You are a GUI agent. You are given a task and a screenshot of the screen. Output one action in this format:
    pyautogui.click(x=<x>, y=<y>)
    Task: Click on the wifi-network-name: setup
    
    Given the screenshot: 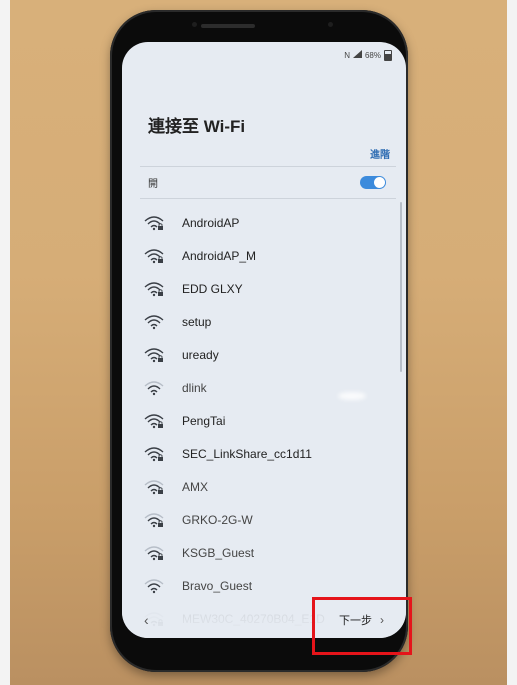 What is the action you would take?
    pyautogui.click(x=197, y=321)
    